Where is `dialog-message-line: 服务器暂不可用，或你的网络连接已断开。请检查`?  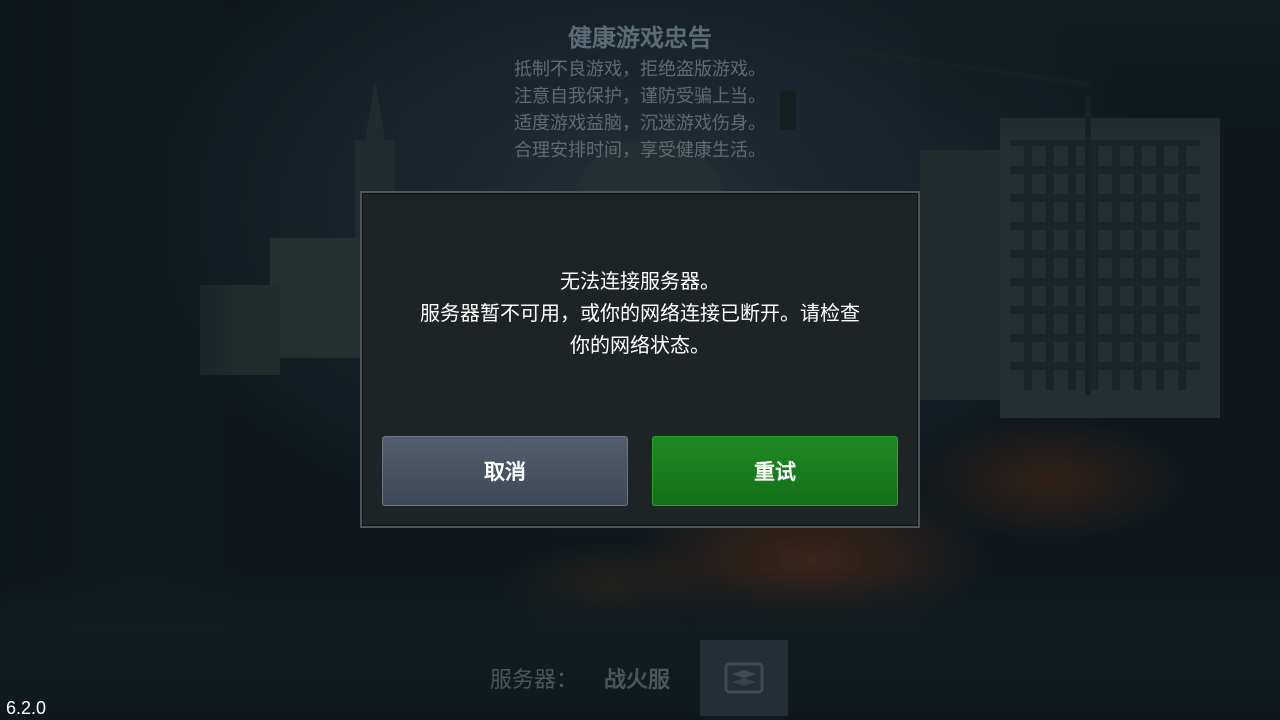
dialog-message-line: 服务器暂不可用，或你的网络连接已断开。请检查 is located at coordinates (640, 313).